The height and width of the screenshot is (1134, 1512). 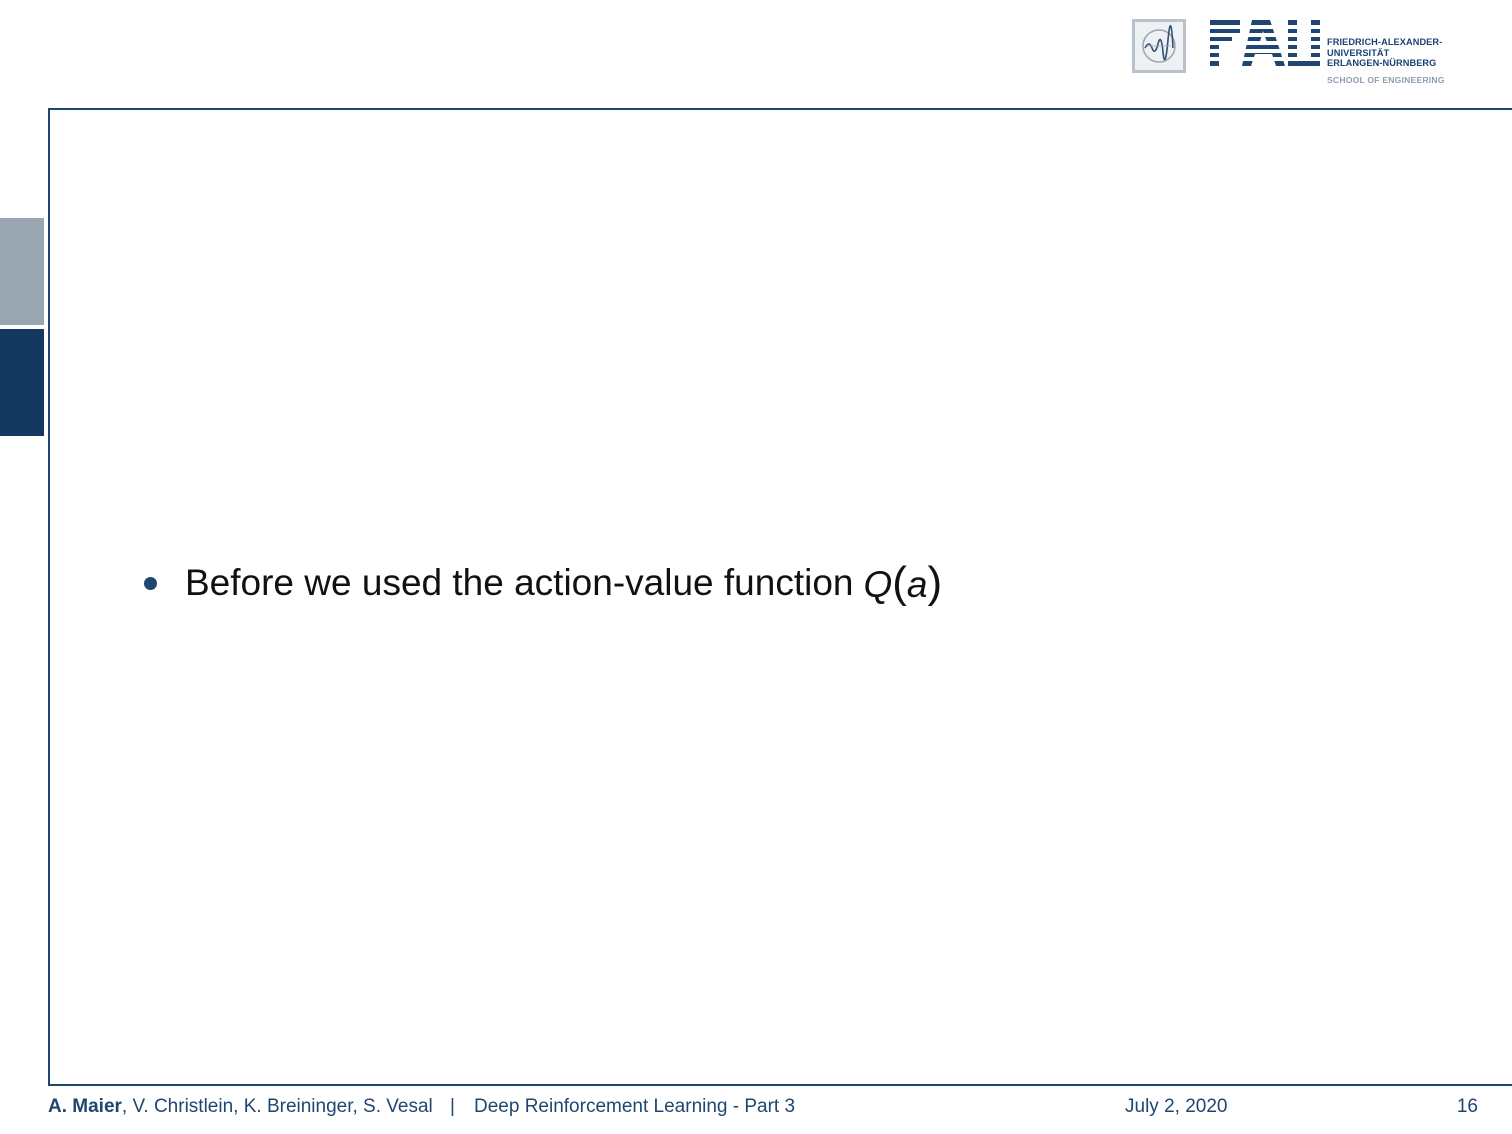 I want to click on school-name: SCHOOL OF ENGINEERING, so click(x=1386, y=80).